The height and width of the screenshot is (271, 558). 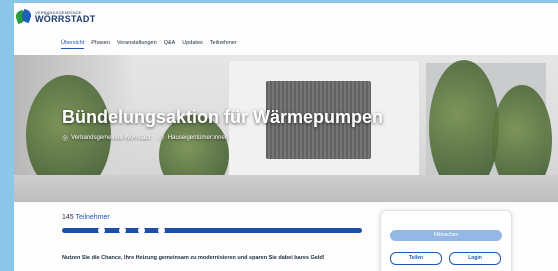 What do you see at coordinates (192, 44) in the screenshot?
I see `tab-updates: Updates` at bounding box center [192, 44].